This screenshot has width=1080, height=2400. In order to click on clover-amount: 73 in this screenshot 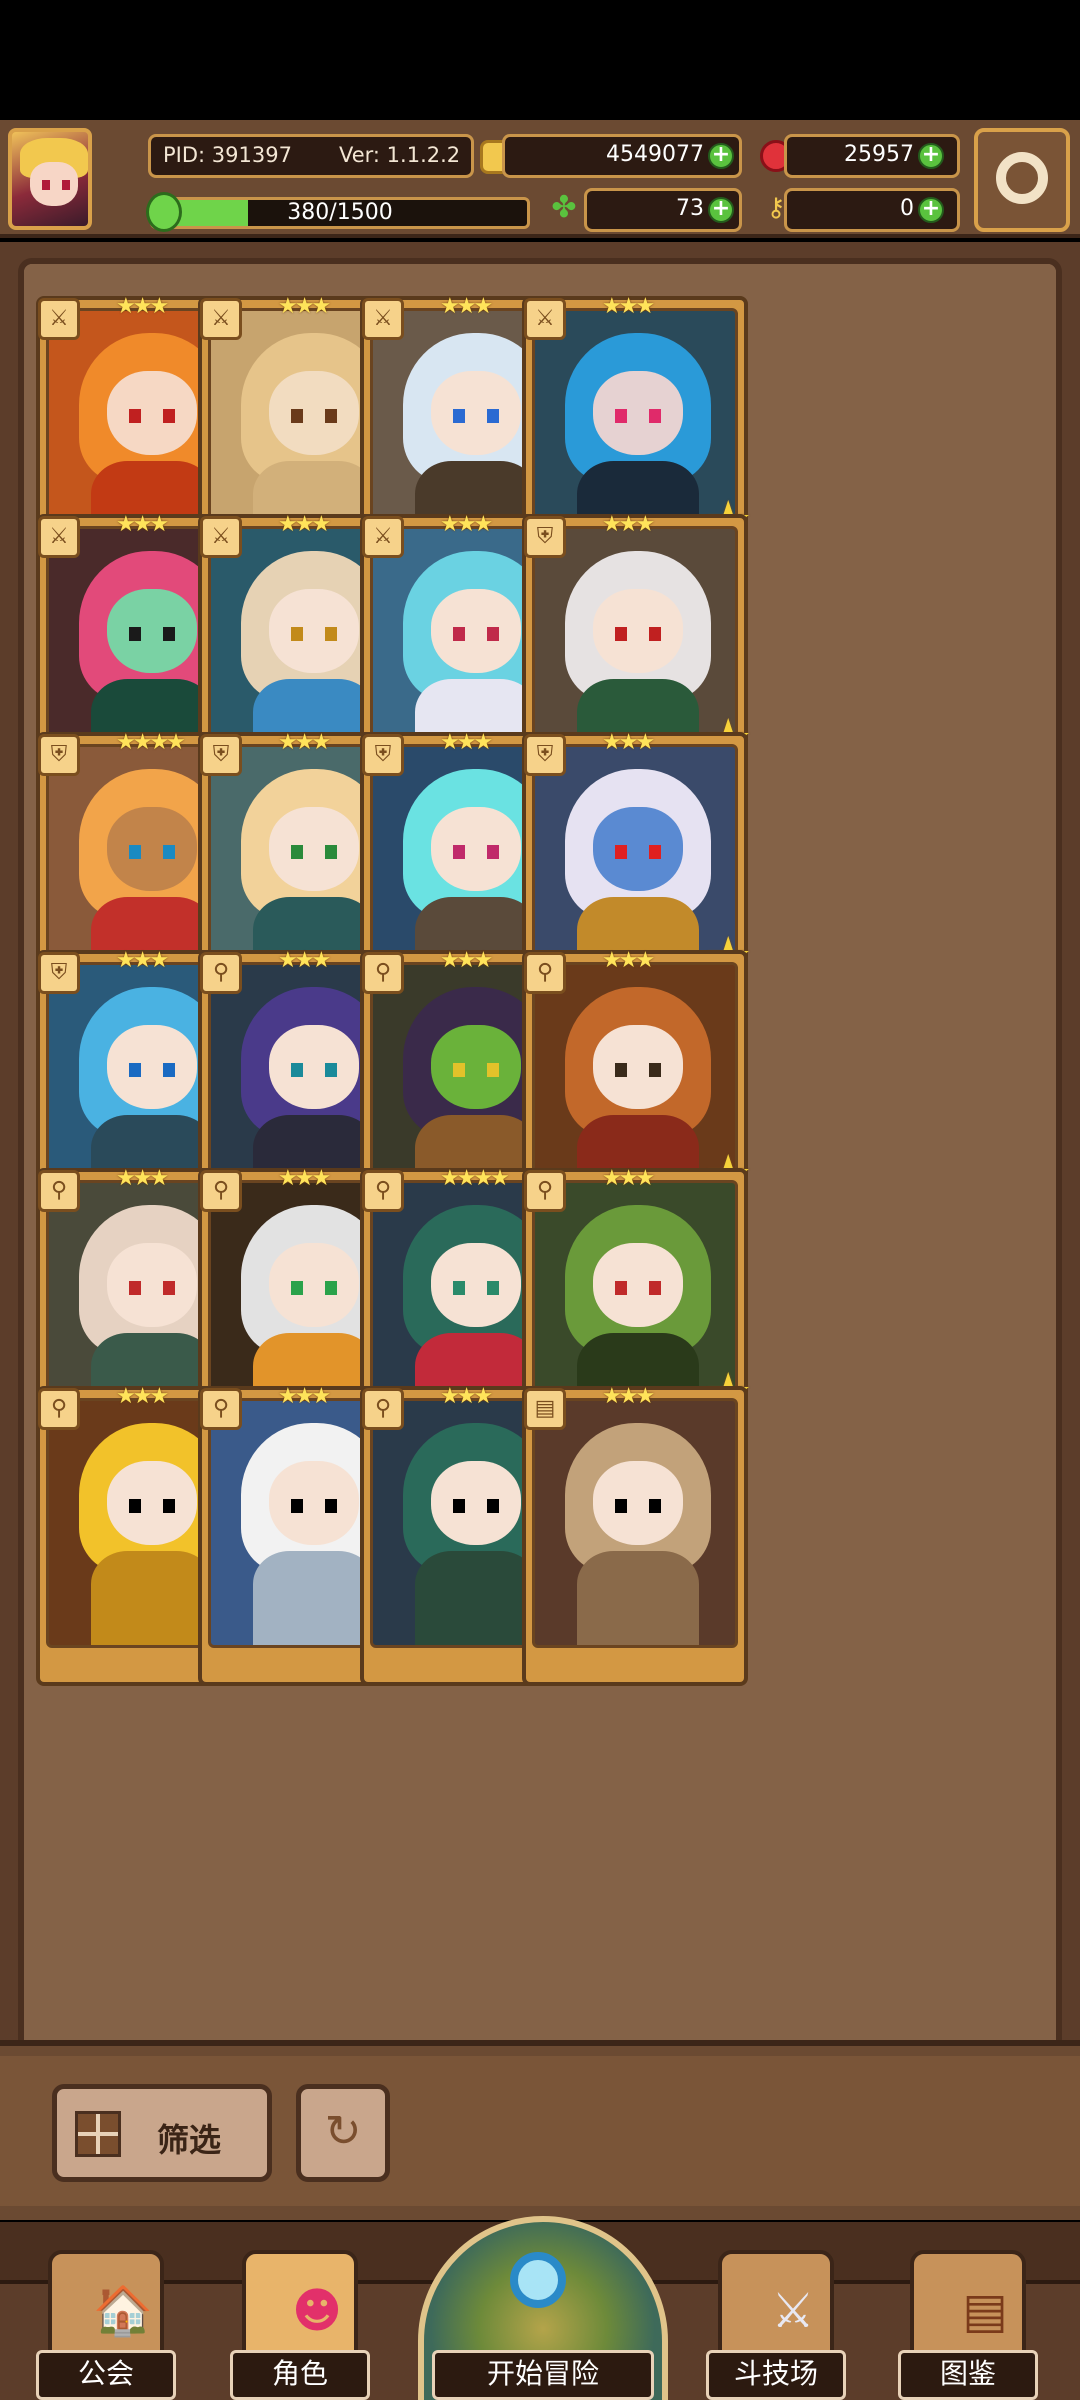, I will do `click(690, 208)`.